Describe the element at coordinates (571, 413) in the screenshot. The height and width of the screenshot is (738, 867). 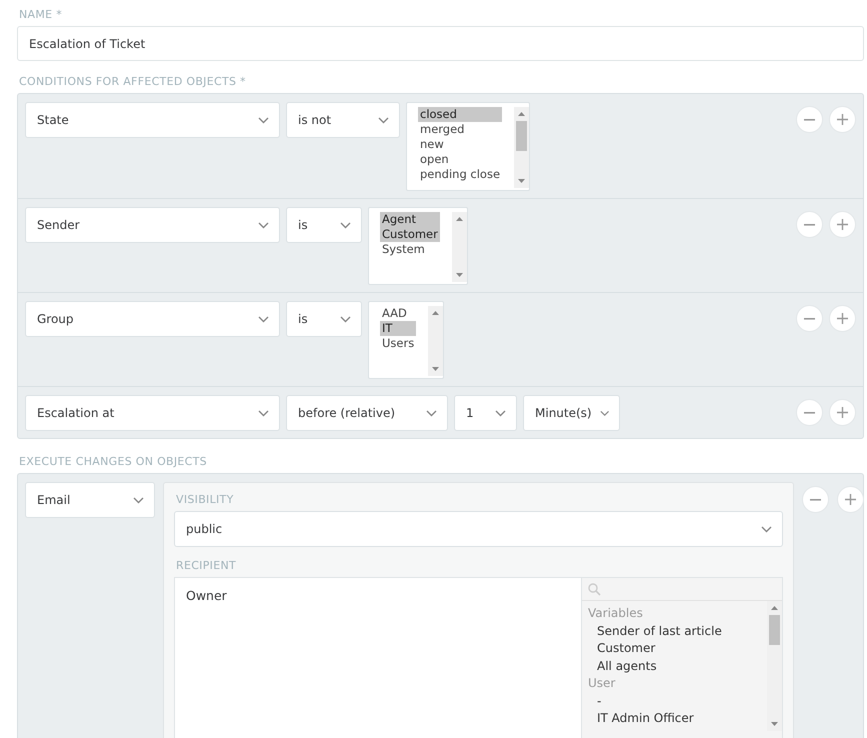
I see `unit-select: Minute(s)` at that location.